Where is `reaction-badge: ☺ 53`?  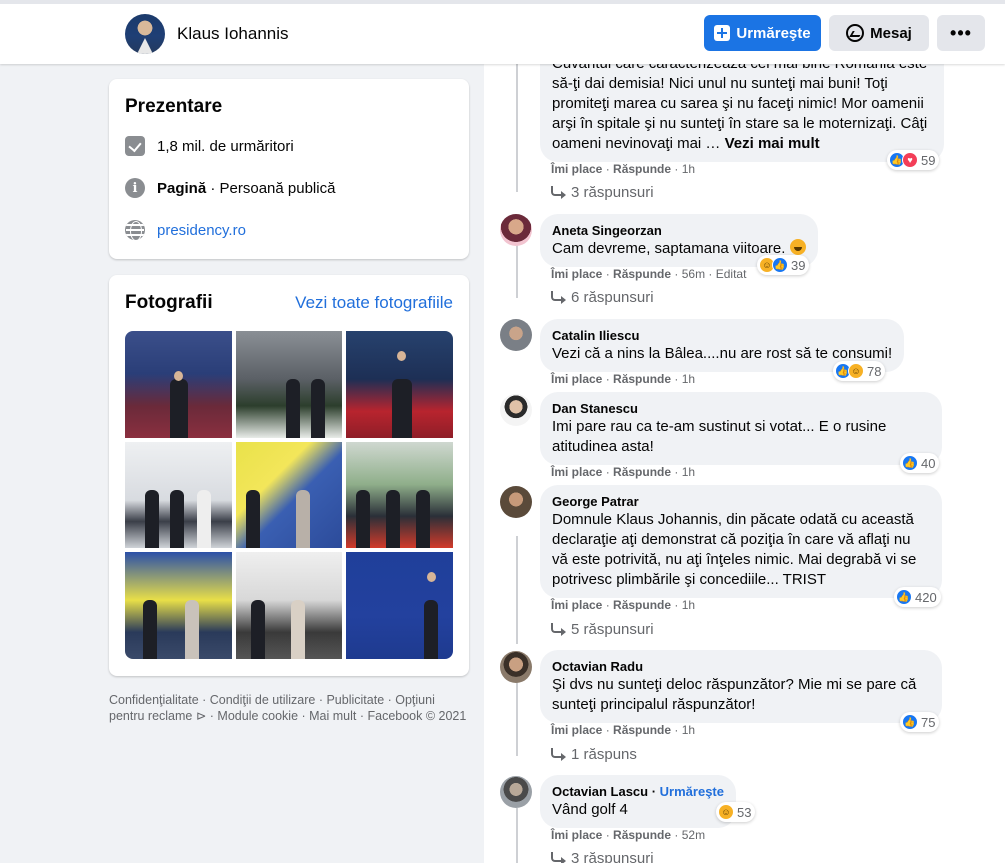 reaction-badge: ☺ 53 is located at coordinates (736, 812).